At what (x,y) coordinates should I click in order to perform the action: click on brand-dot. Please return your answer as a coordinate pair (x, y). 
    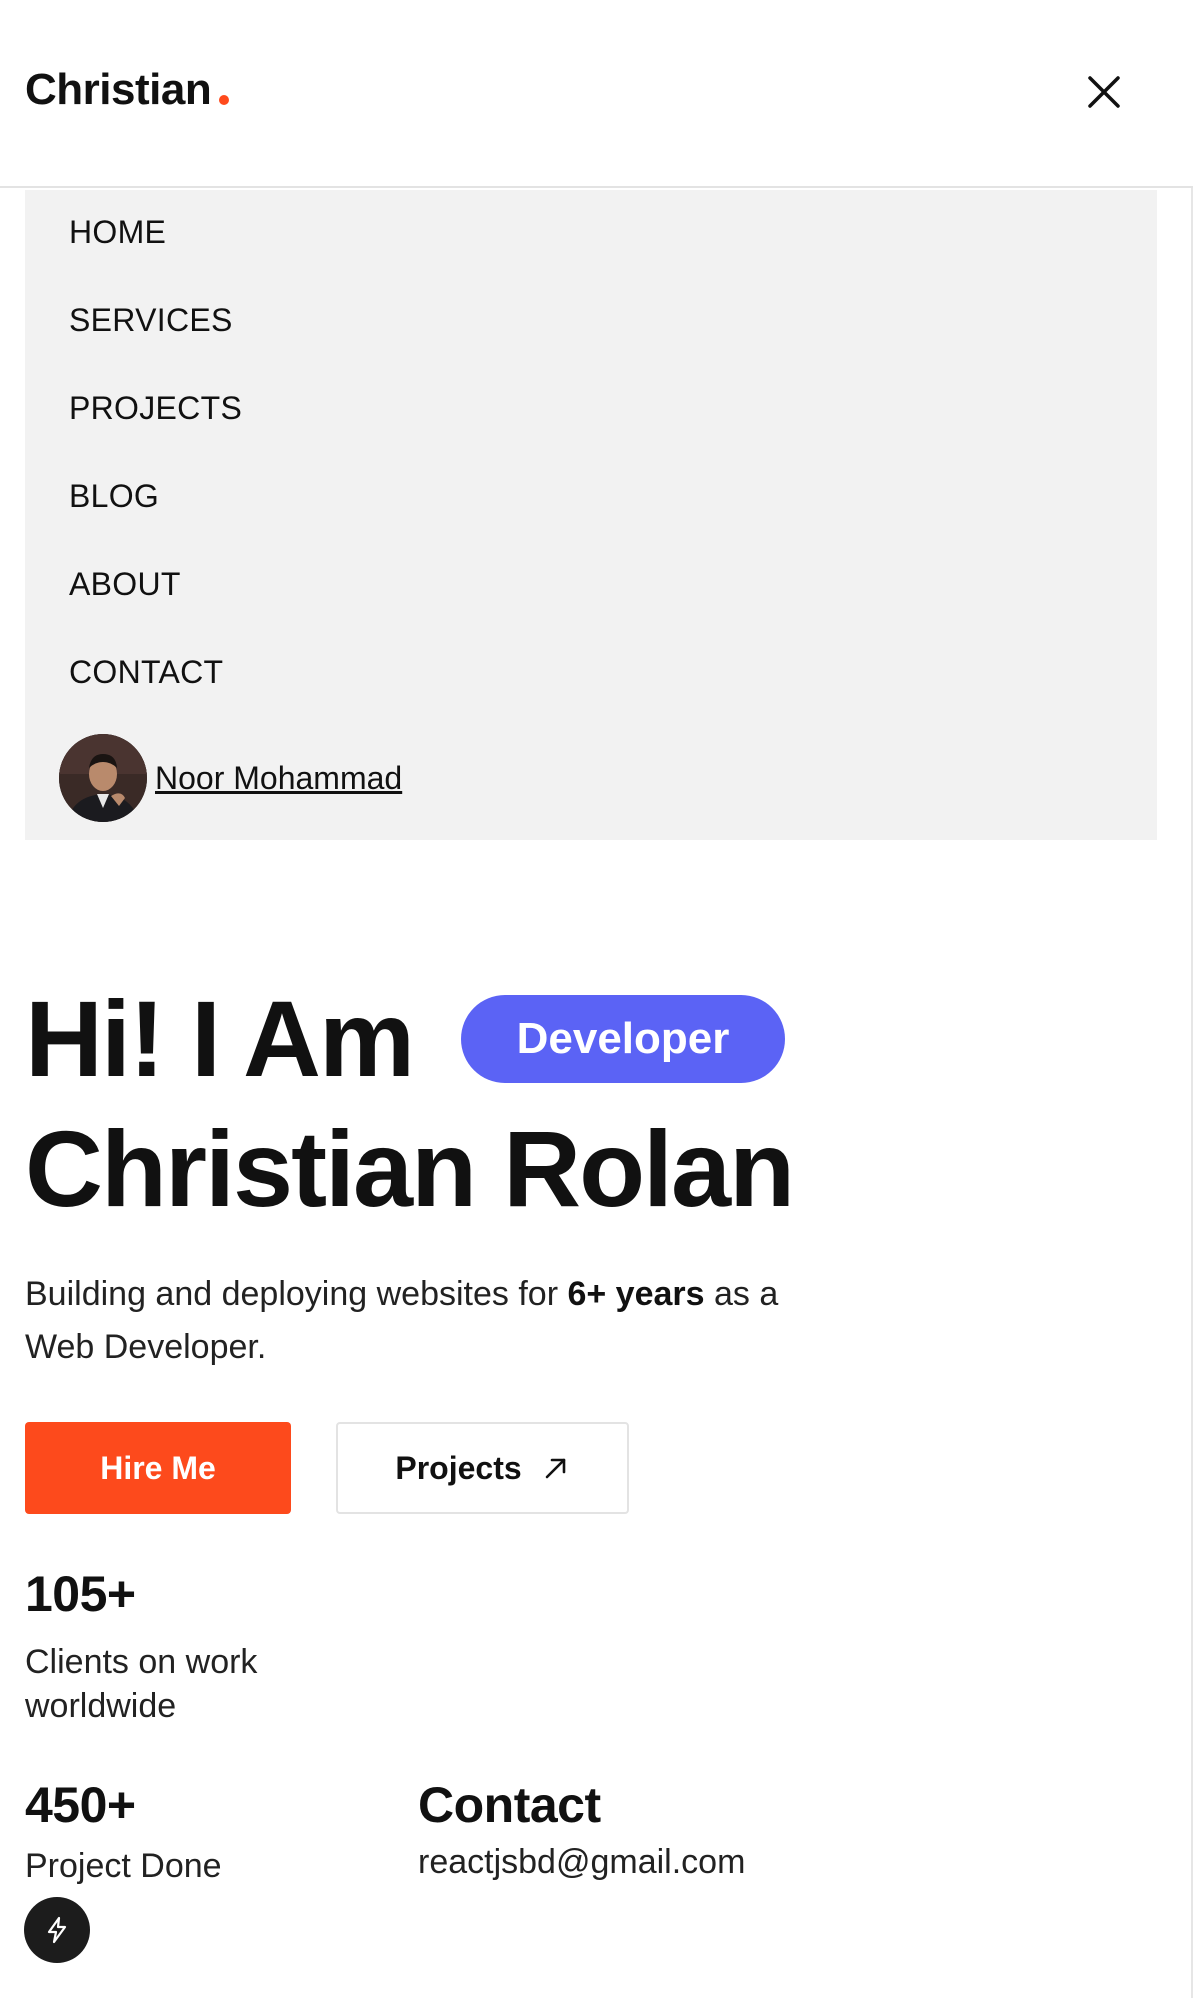
    Looking at the image, I should click on (224, 100).